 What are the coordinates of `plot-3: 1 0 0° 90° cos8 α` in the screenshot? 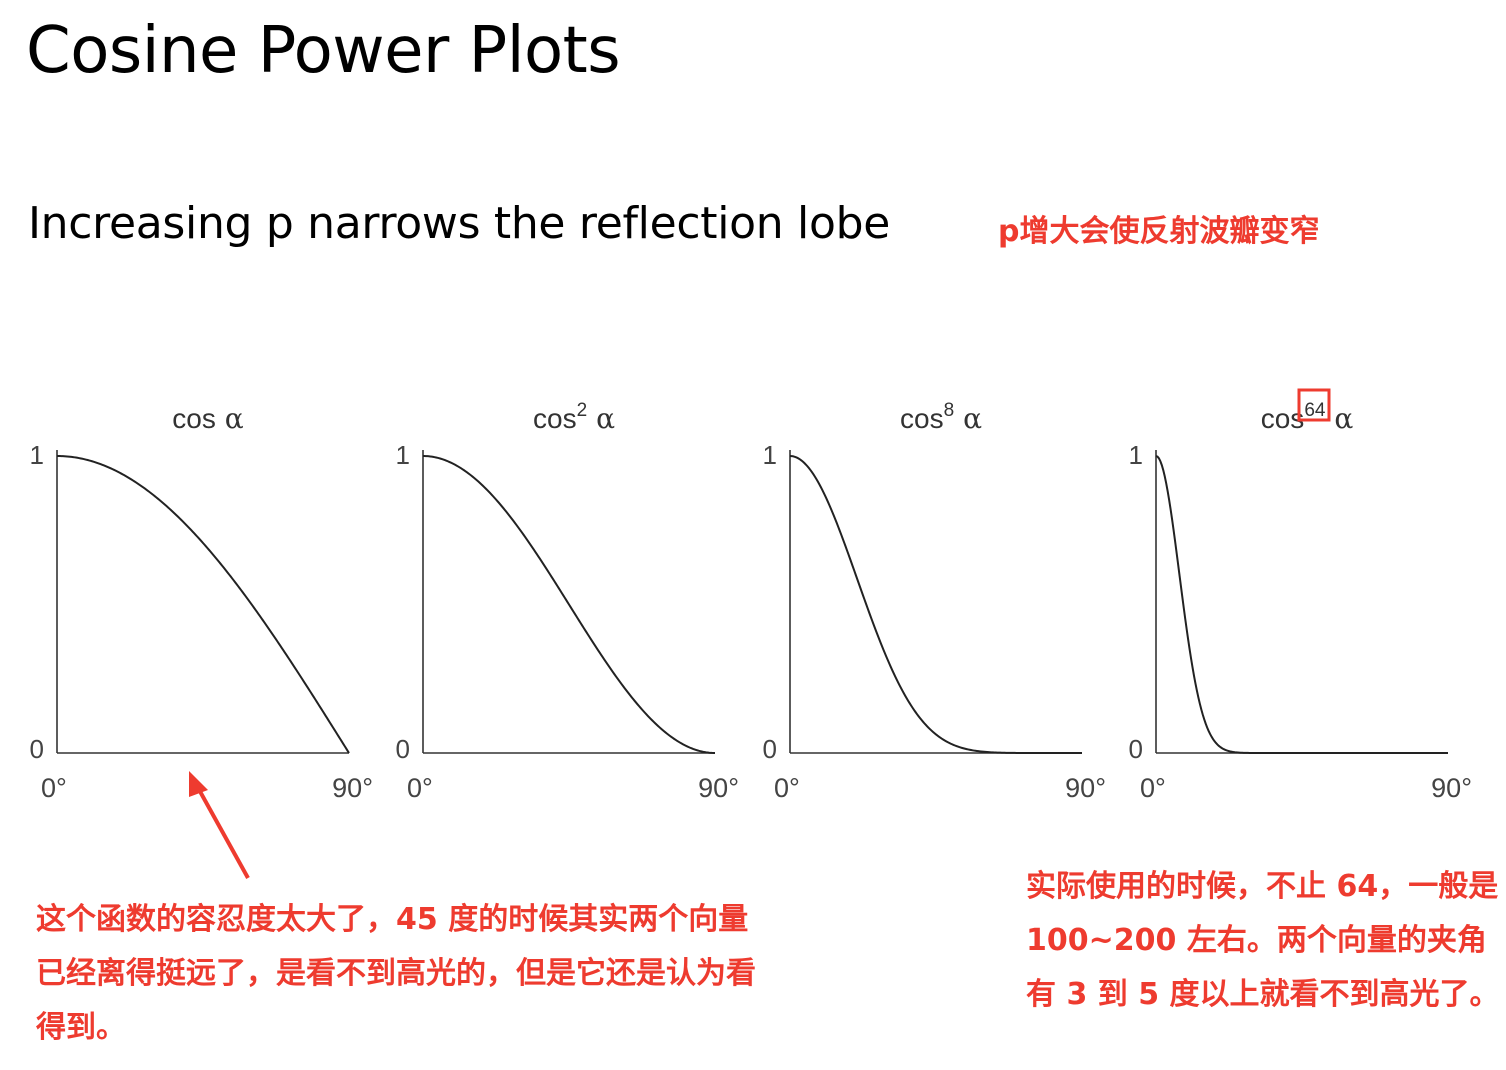 It's located at (934, 601).